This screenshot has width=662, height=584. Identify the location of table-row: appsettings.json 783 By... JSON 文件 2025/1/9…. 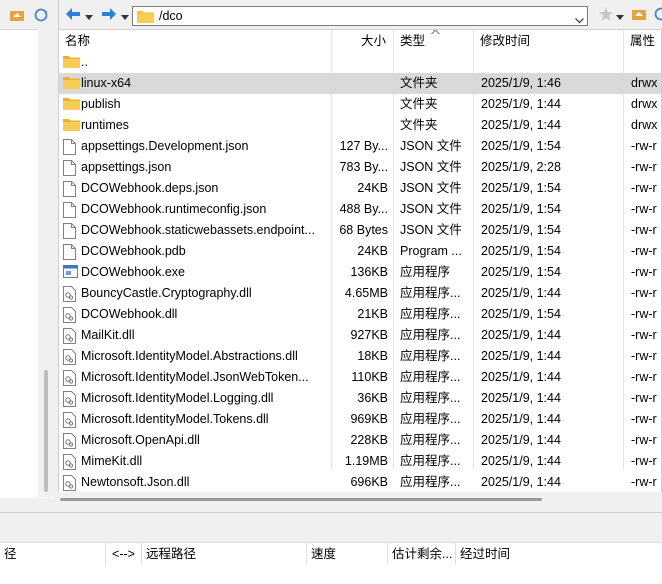
(360, 167).